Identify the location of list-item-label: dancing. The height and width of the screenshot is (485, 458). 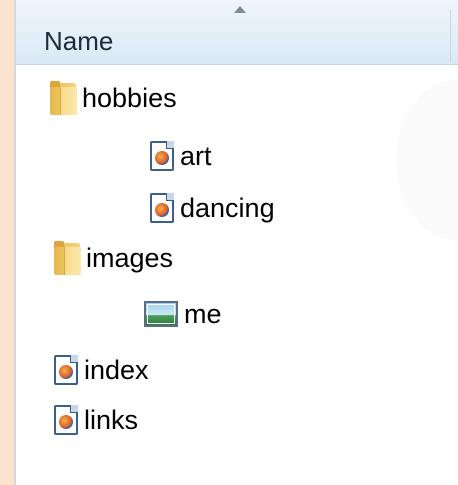
(227, 207).